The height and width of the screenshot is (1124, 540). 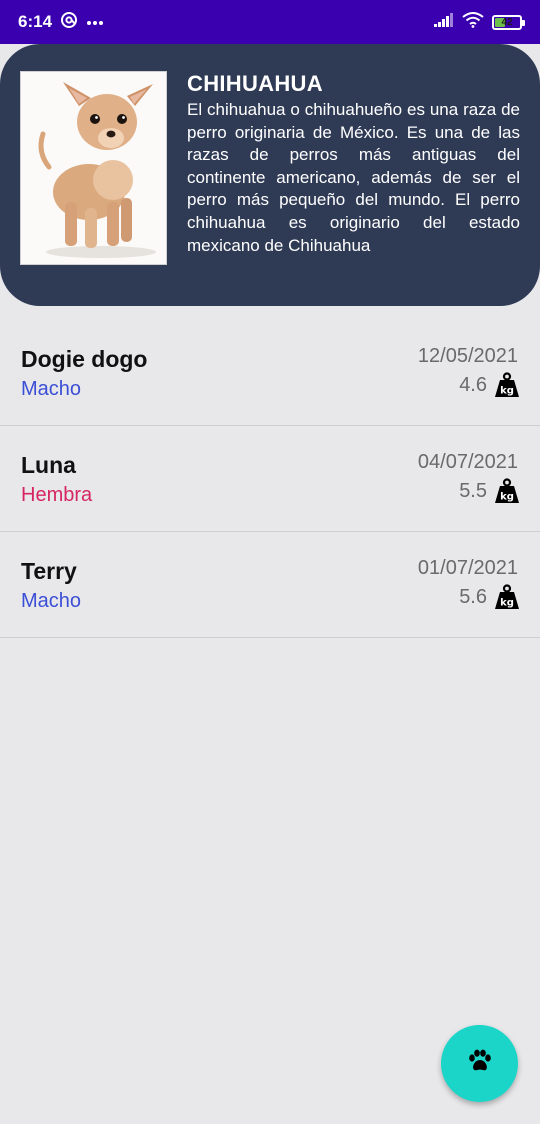 I want to click on wifi-icon, so click(x=473, y=22).